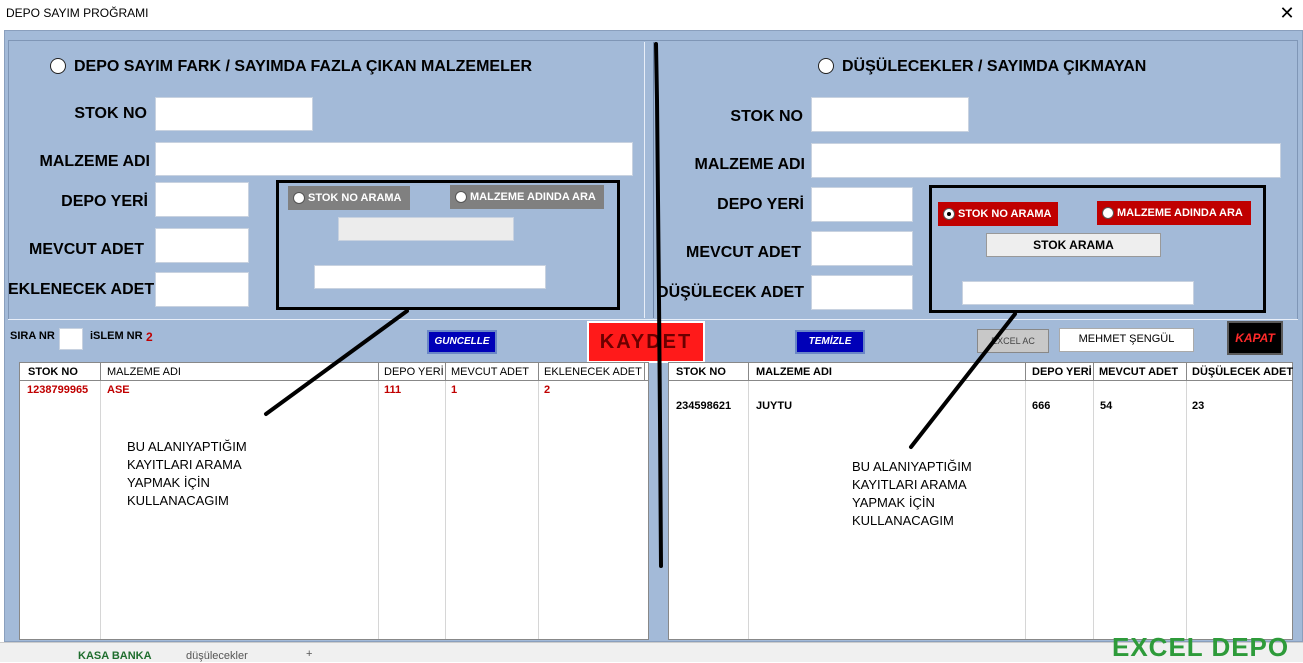 The image size is (1303, 663). Describe the element at coordinates (658, 305) in the screenshot. I see `vertical-divider-line` at that location.